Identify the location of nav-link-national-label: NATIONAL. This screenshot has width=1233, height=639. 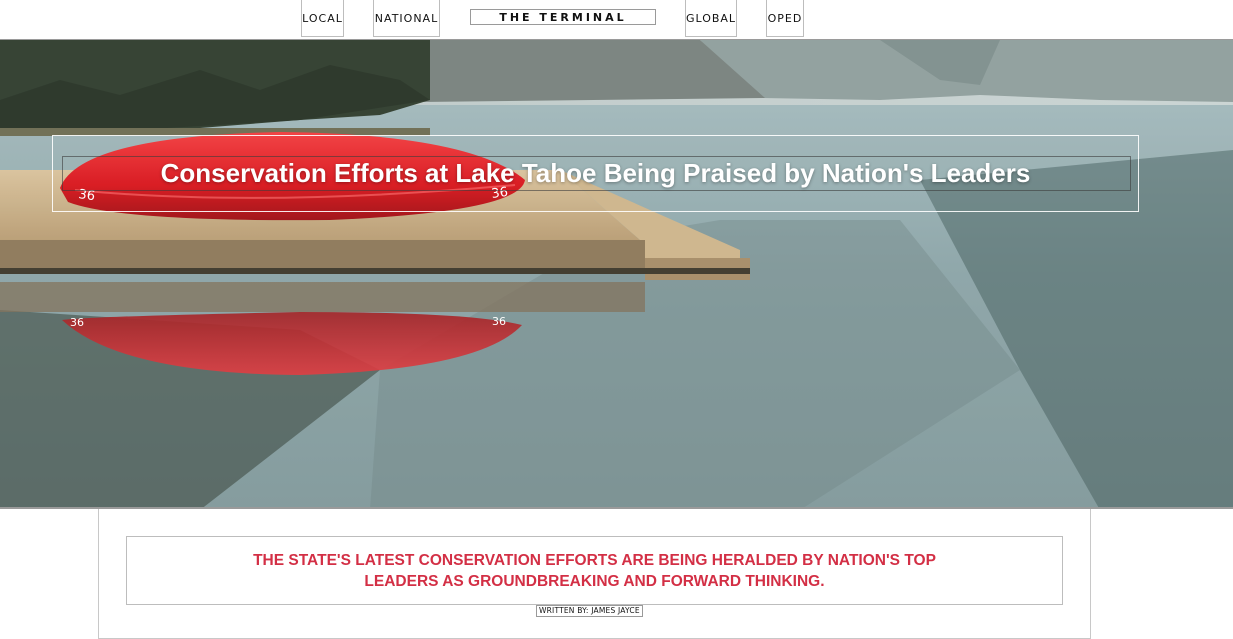
(406, 18).